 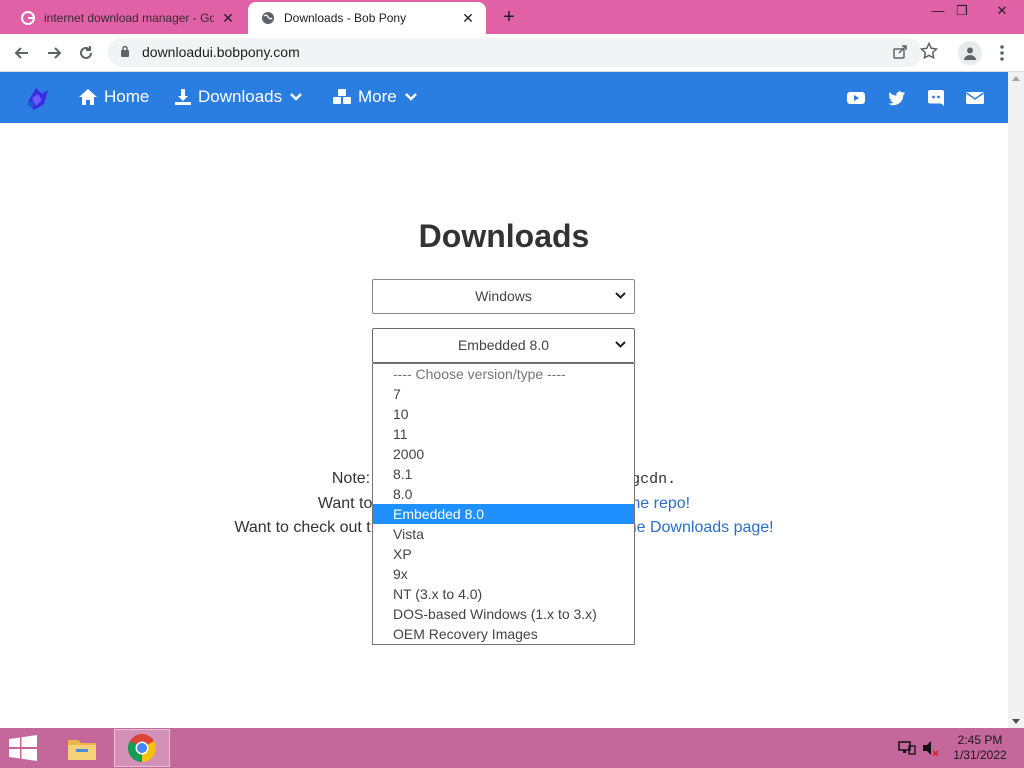 I want to click on window-close-button: ✕, so click(x=1002, y=12).